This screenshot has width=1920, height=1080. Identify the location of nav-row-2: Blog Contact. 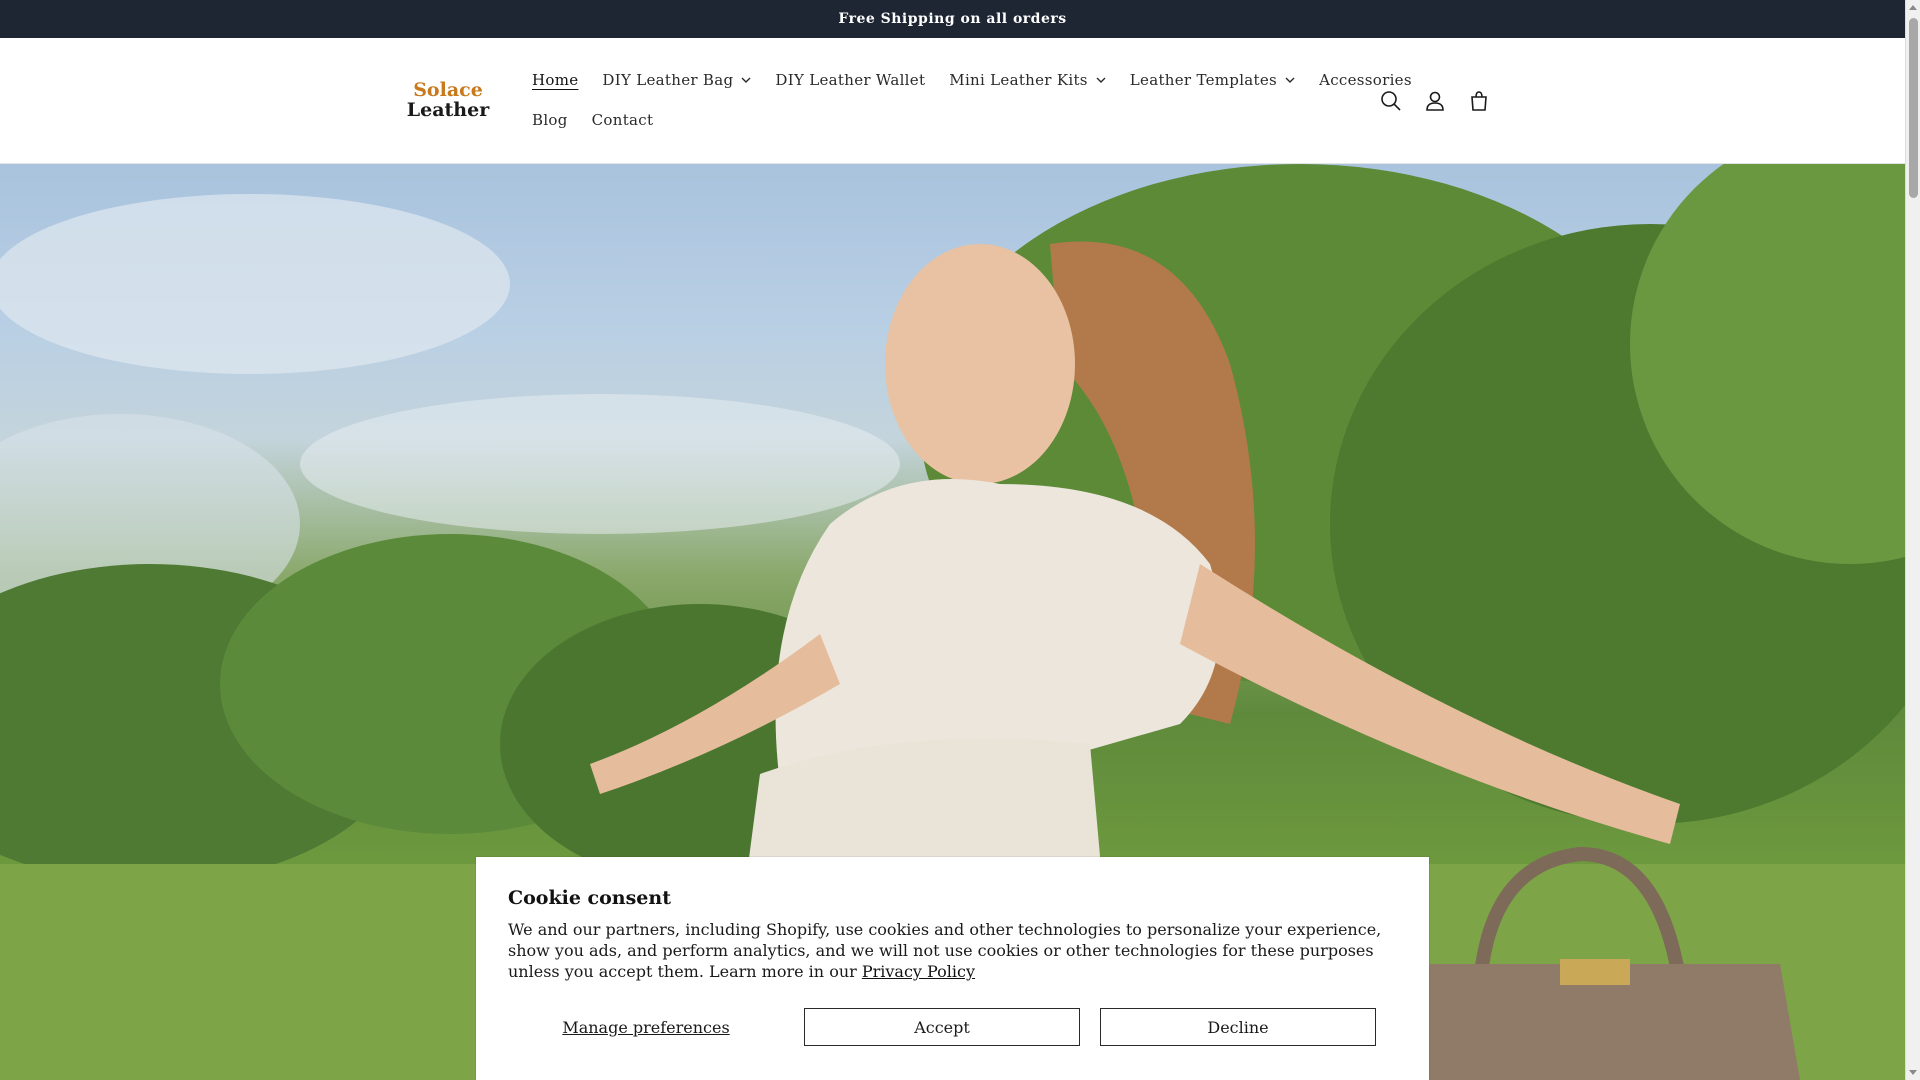
(930, 120).